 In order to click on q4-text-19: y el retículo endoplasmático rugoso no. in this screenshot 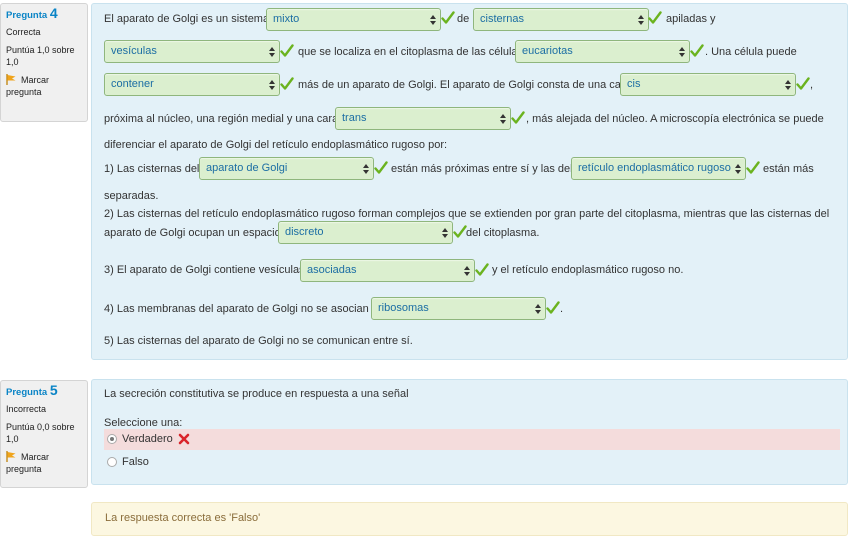, I will do `click(588, 270)`.